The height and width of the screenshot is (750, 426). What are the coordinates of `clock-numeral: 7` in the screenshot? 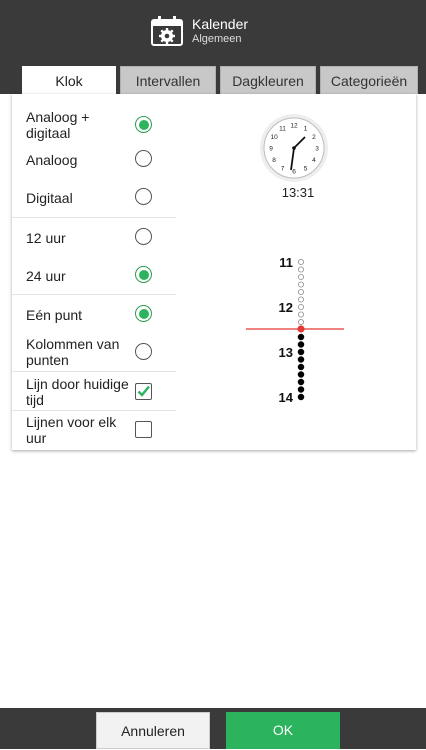 It's located at (283, 168).